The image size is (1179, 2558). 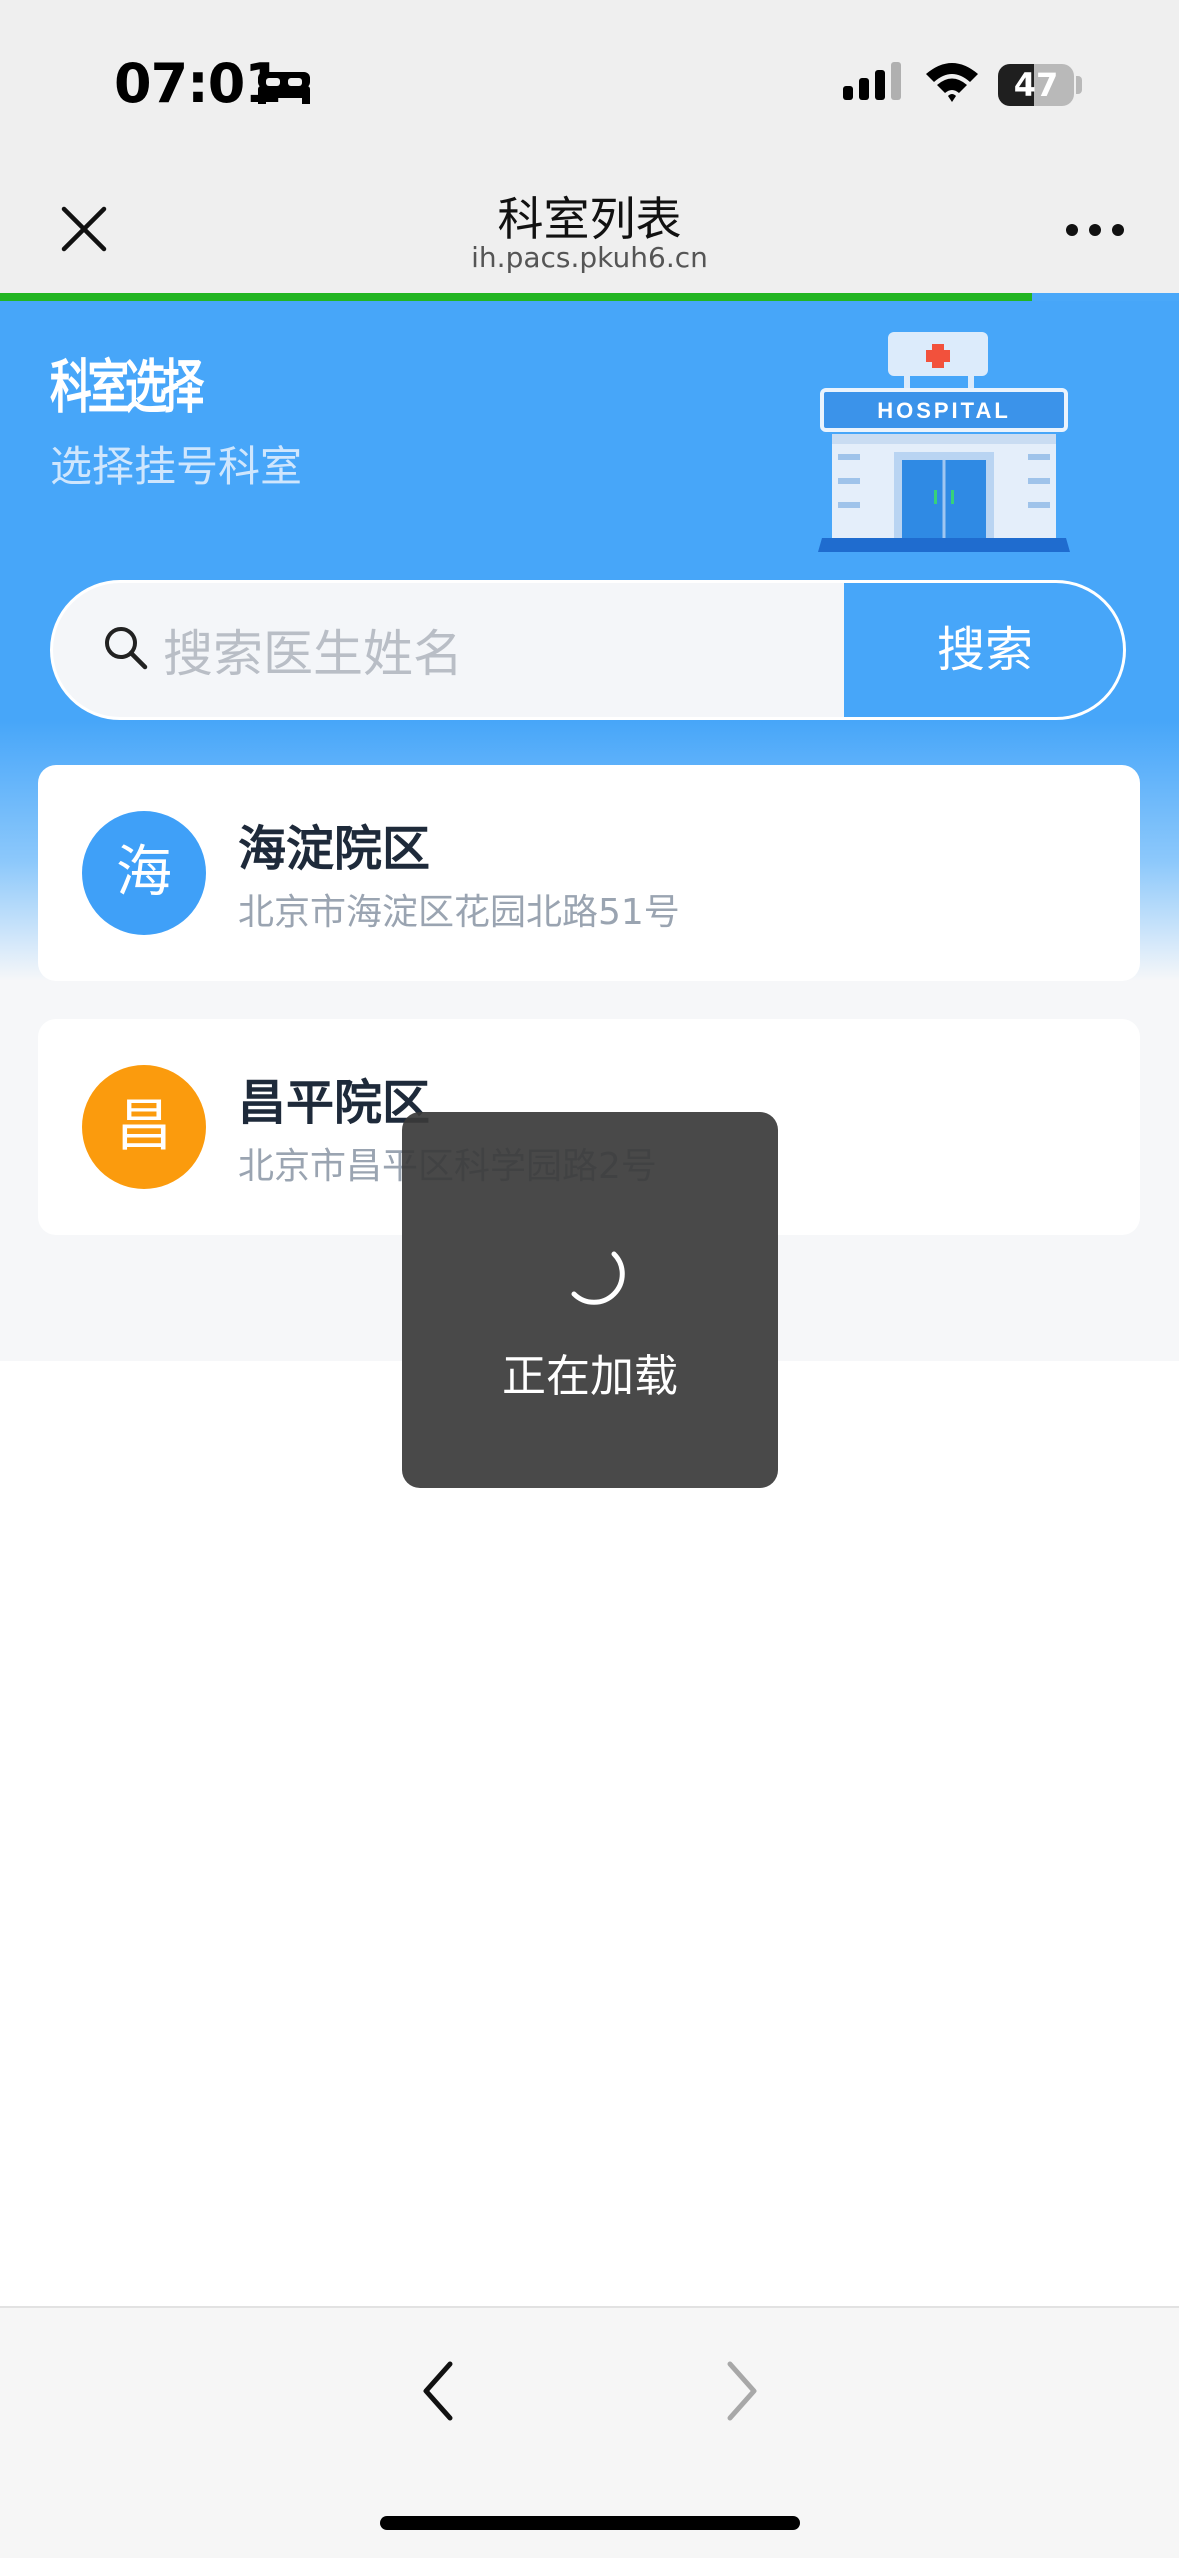 What do you see at coordinates (589, 87) in the screenshot?
I see `status-bar: 07:01 47` at bounding box center [589, 87].